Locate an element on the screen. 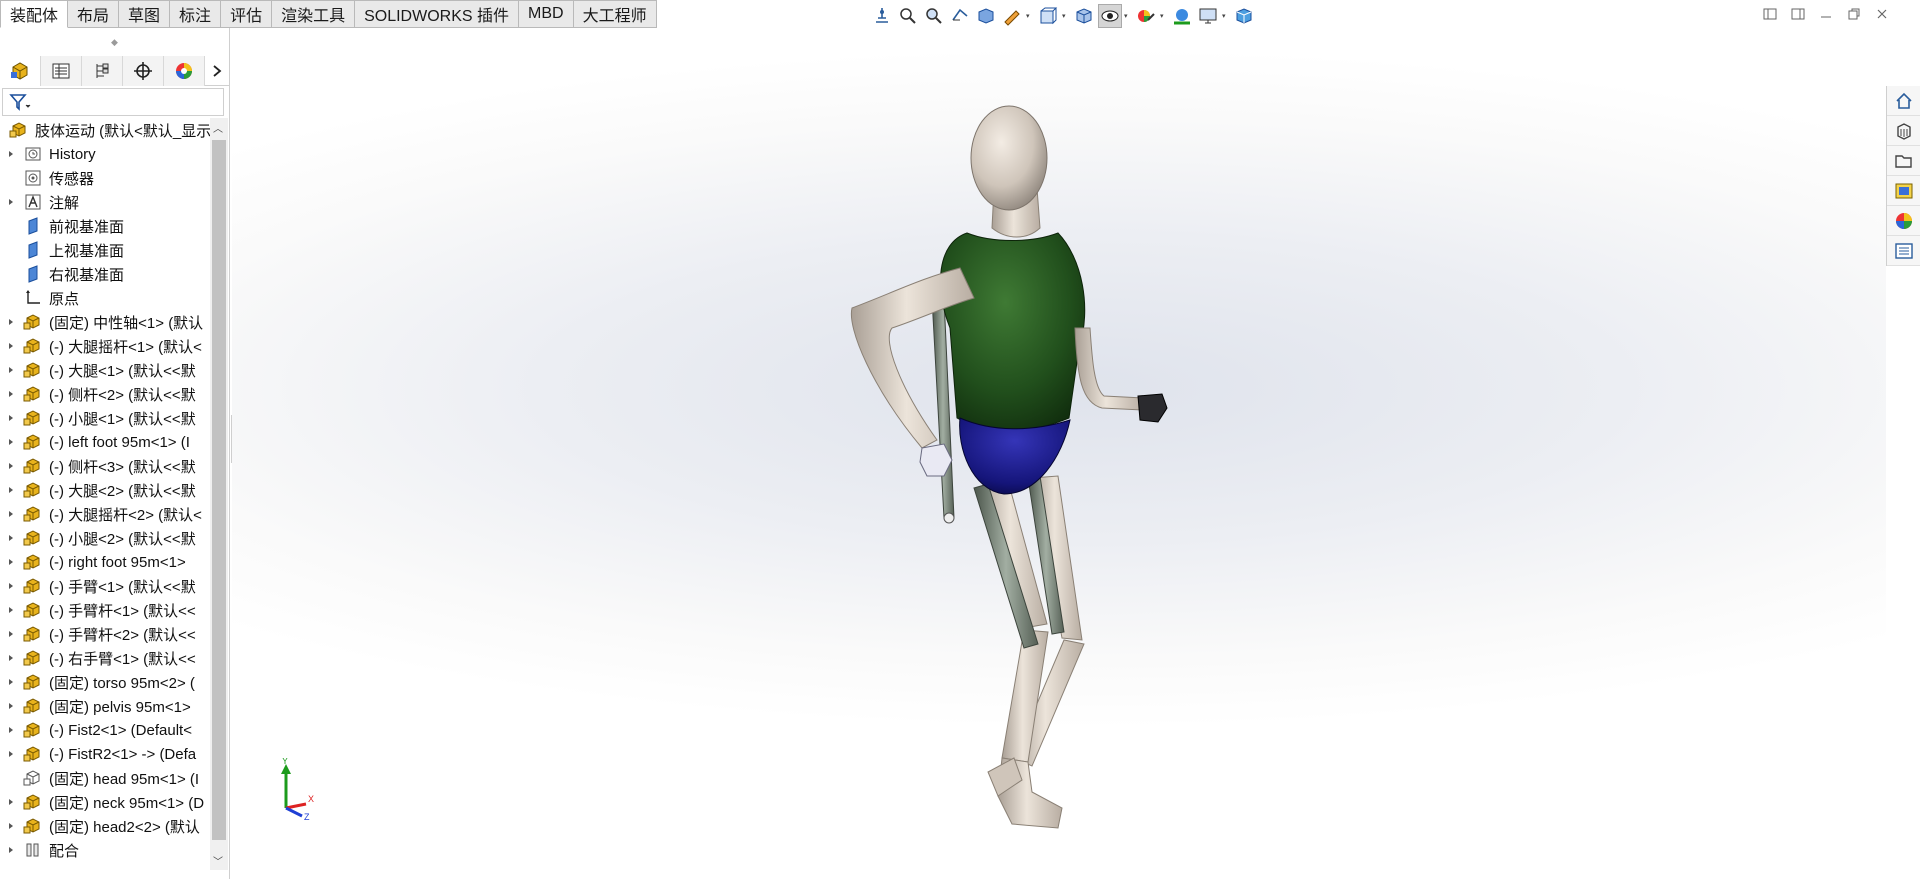  minimize-button is located at coordinates (1826, 14).